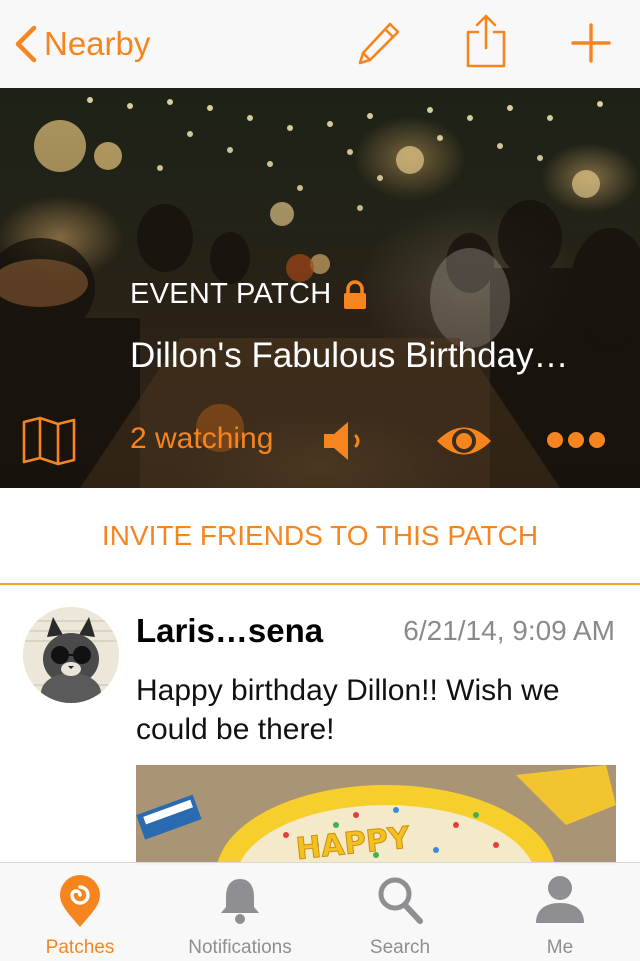  What do you see at coordinates (97, 43) in the screenshot?
I see `back-label: Nearby` at bounding box center [97, 43].